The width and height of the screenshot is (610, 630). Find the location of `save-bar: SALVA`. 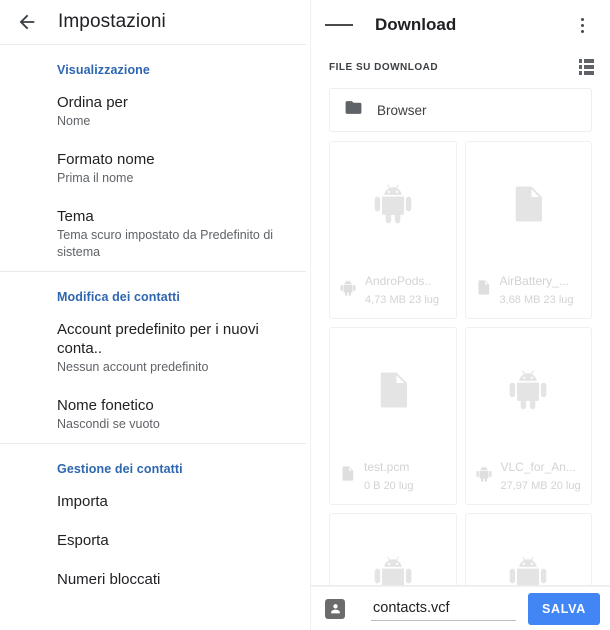

save-bar: SALVA is located at coordinates (460, 608).